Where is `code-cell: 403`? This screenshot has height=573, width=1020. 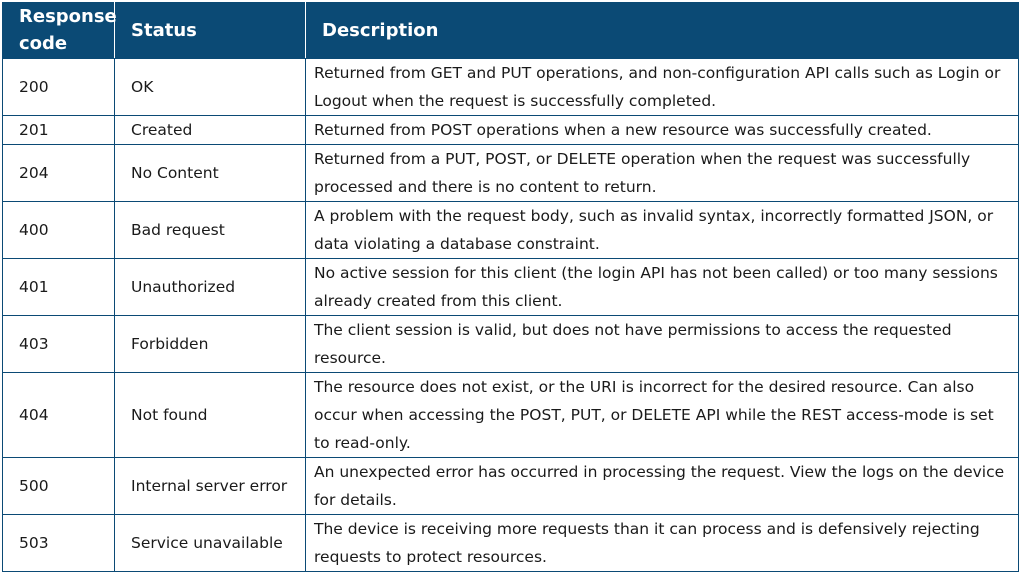 code-cell: 403 is located at coordinates (58, 344).